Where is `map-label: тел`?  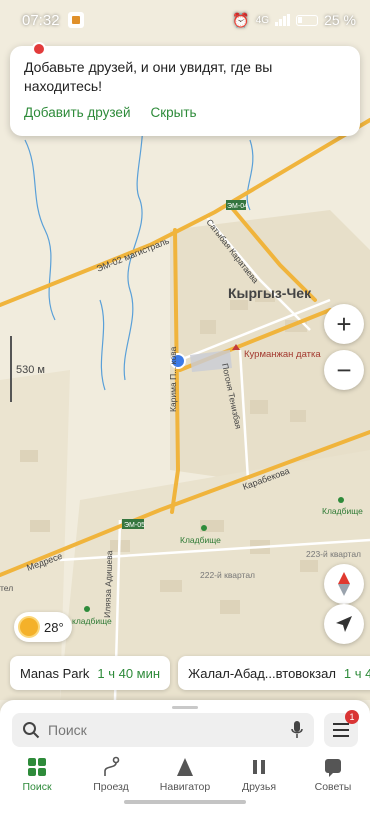
map-label: тел is located at coordinates (6, 588).